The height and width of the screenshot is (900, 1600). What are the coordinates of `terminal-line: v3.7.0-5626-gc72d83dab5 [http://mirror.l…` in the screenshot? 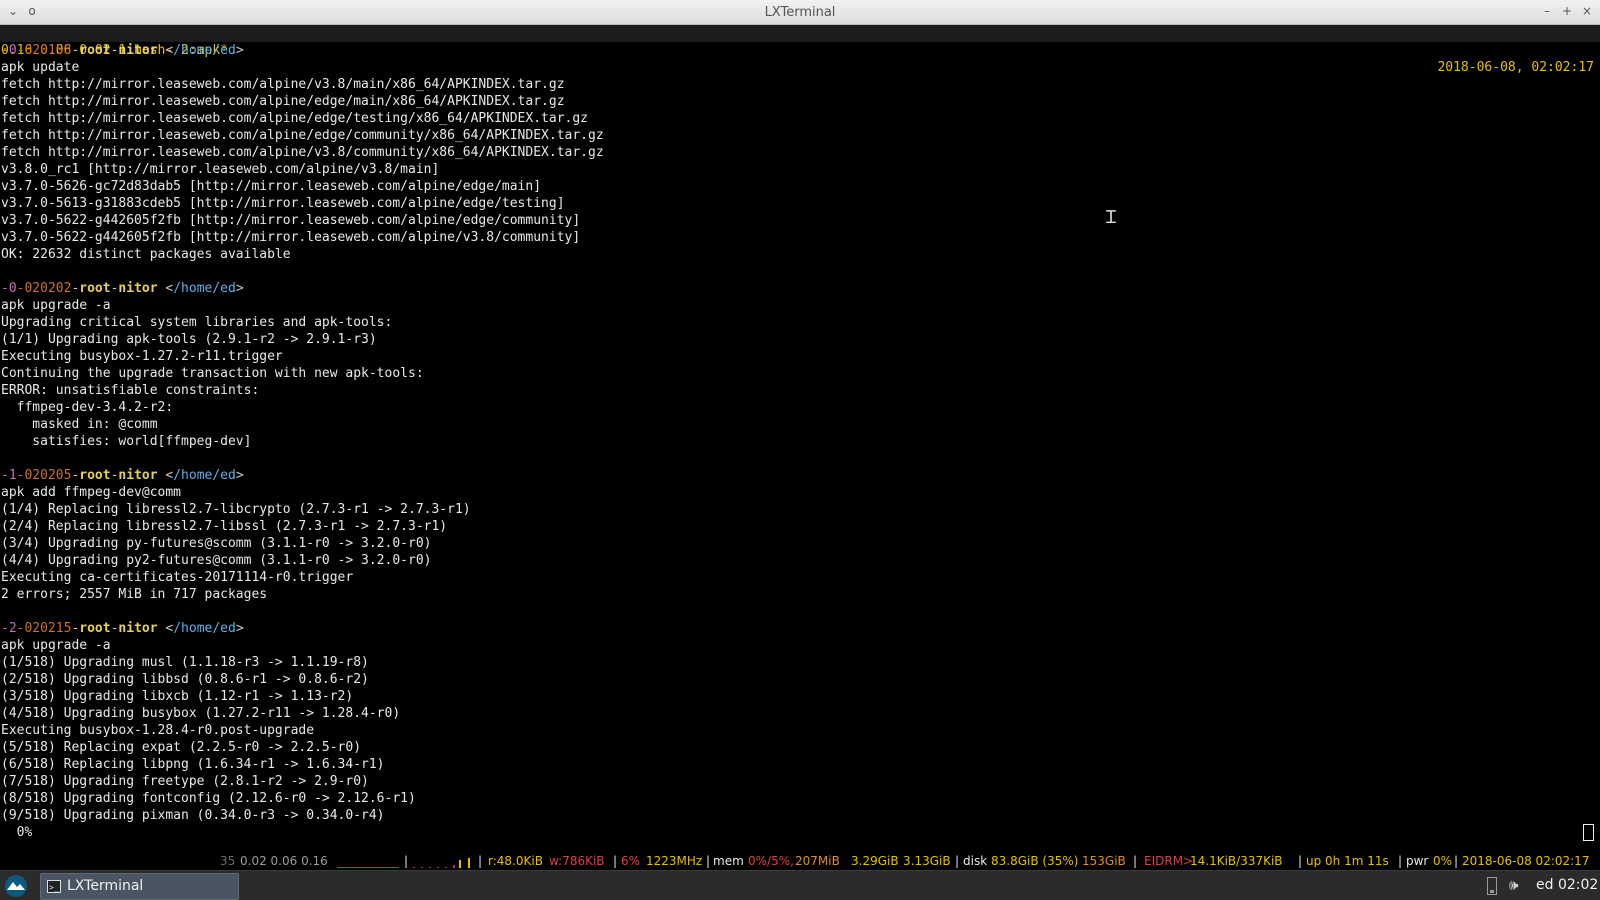 It's located at (271, 186).